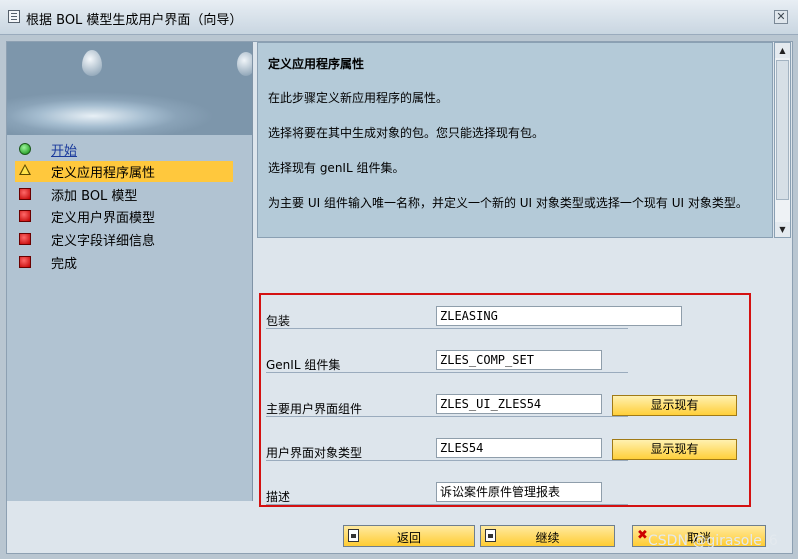 This screenshot has height=559, width=798. I want to click on scroll-up-icon: ▲, so click(782, 50).